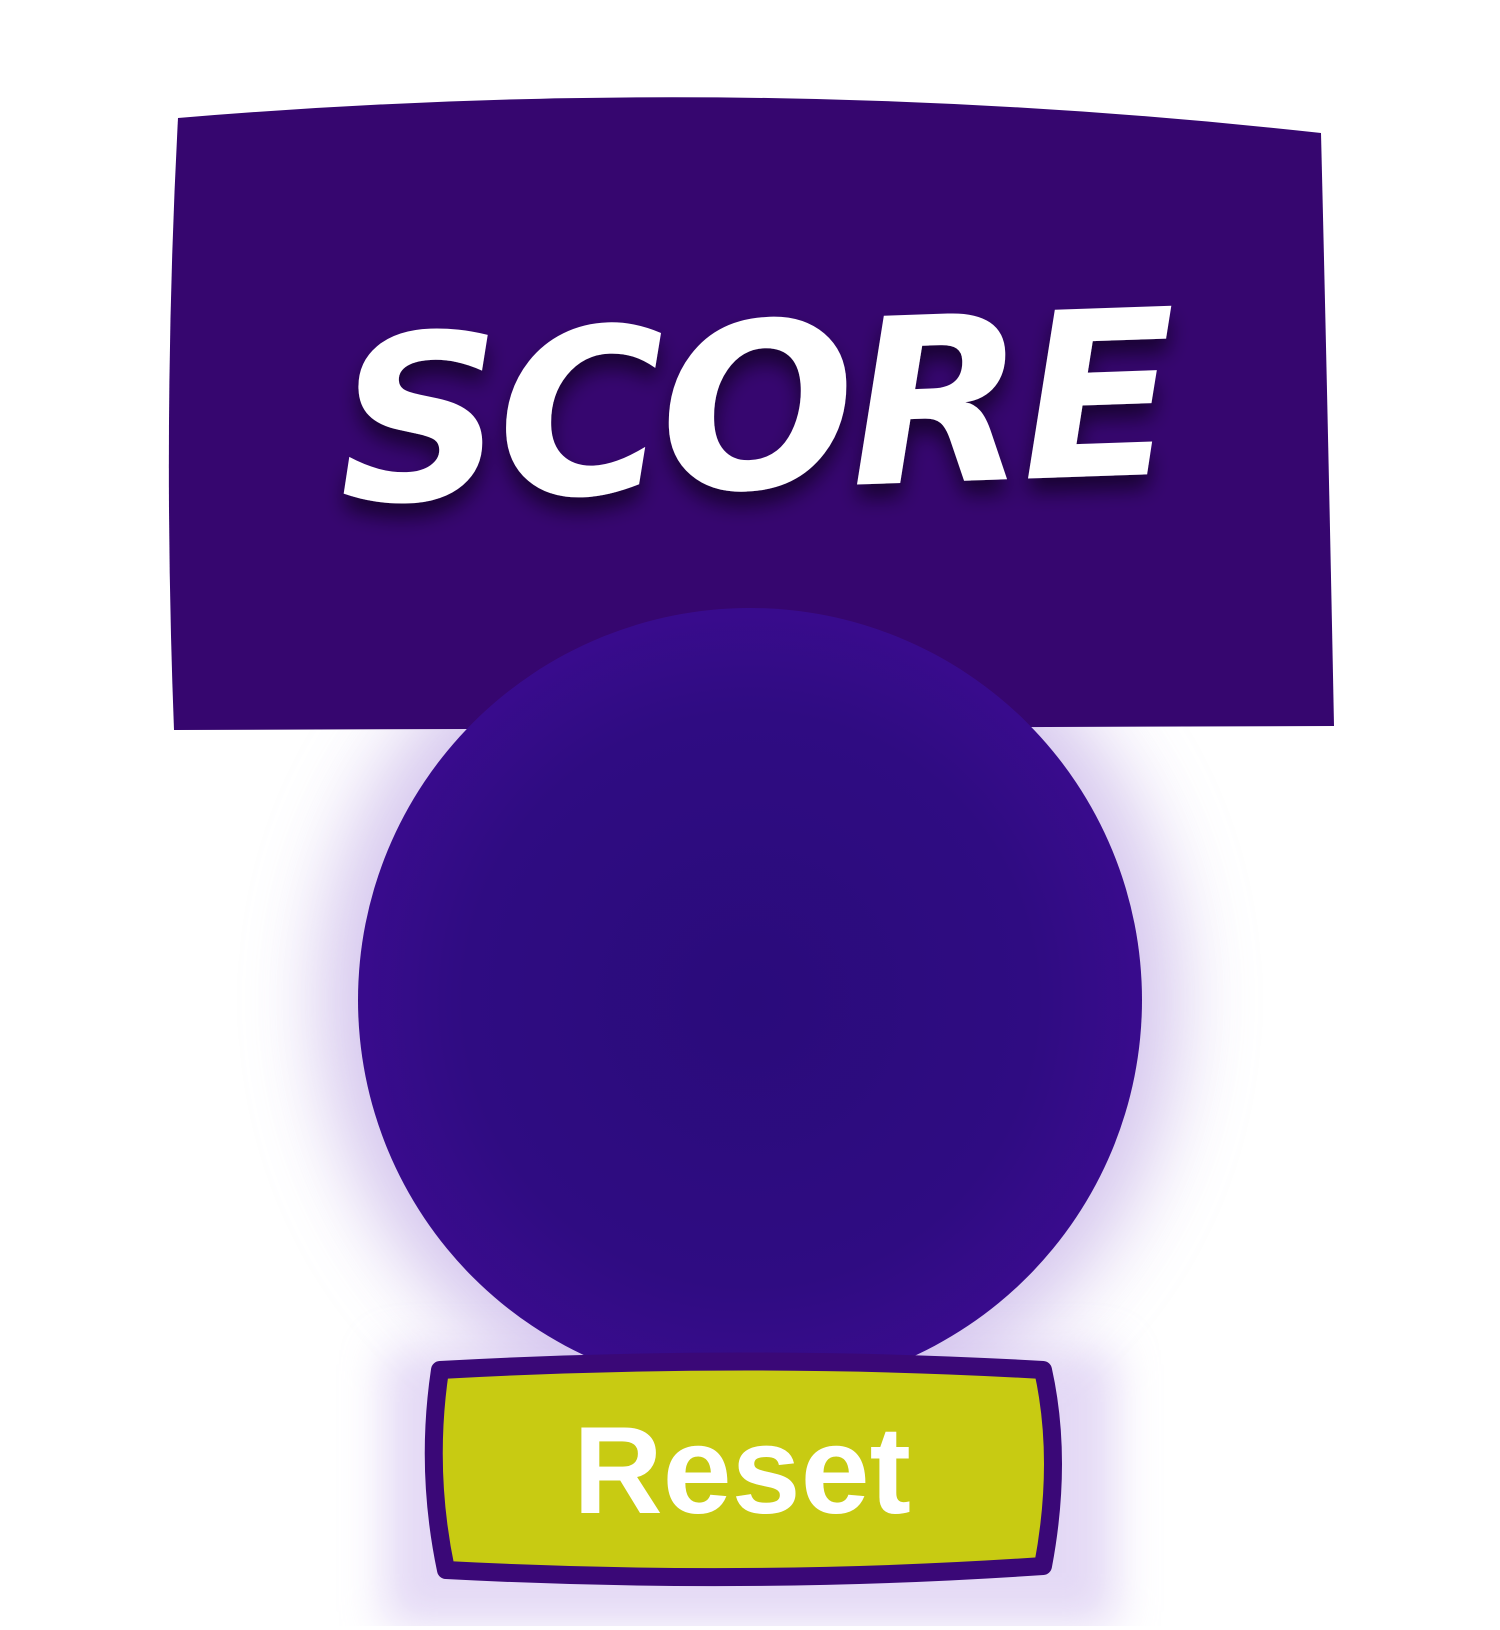 This screenshot has height=1630, width=1500. I want to click on score-title: SCORE, so click(756, 409).